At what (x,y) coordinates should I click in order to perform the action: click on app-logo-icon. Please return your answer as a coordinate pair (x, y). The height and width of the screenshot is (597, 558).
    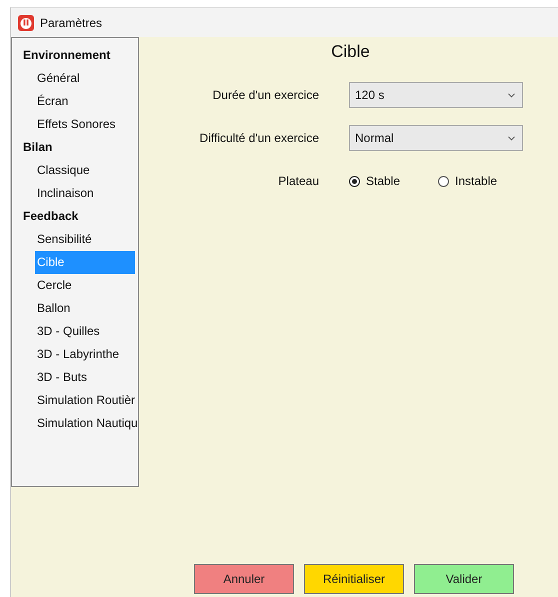
    Looking at the image, I should click on (26, 22).